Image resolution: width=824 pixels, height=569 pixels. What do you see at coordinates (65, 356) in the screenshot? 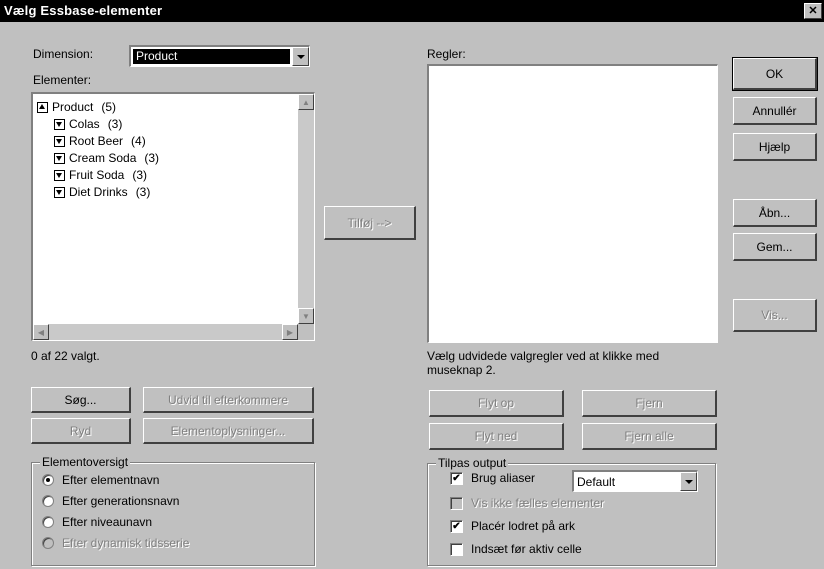
I see `selection-status: 0 af 22 valgt.` at bounding box center [65, 356].